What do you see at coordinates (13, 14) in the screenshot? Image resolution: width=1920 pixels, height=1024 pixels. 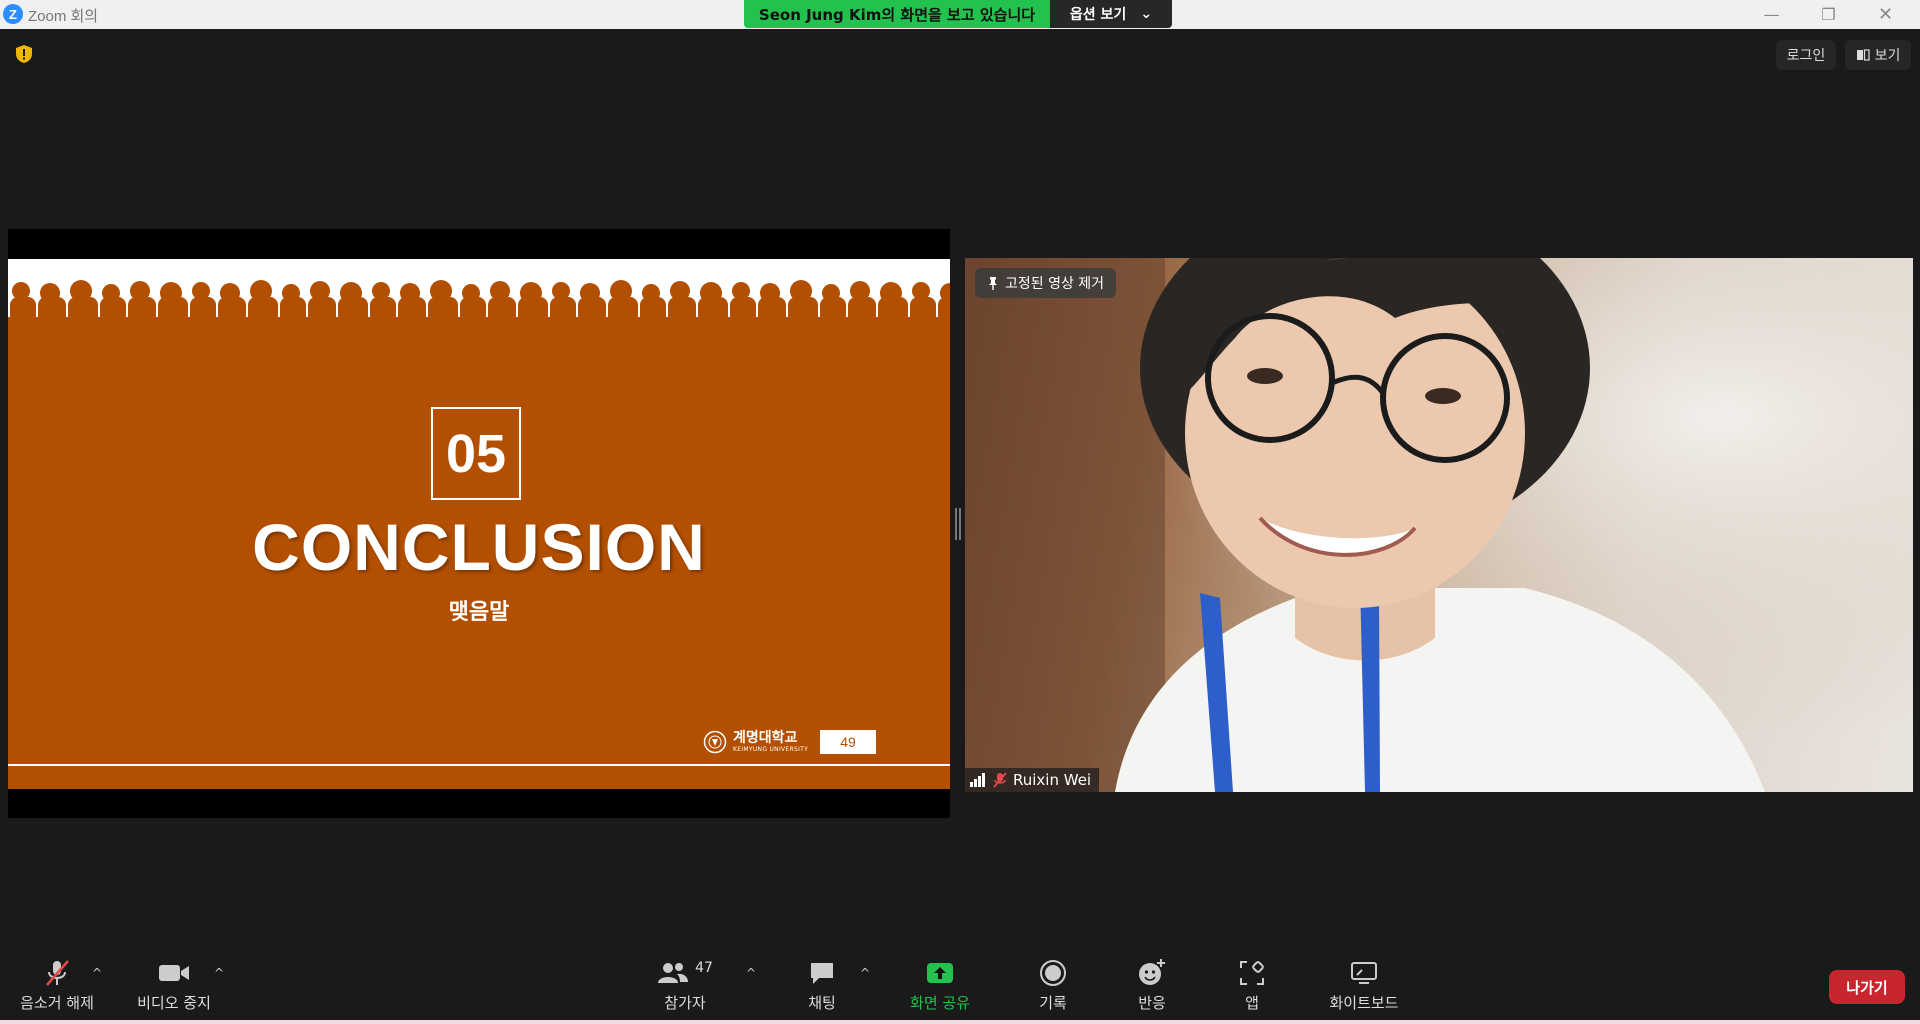 I see `zoom-app-icon: Z` at bounding box center [13, 14].